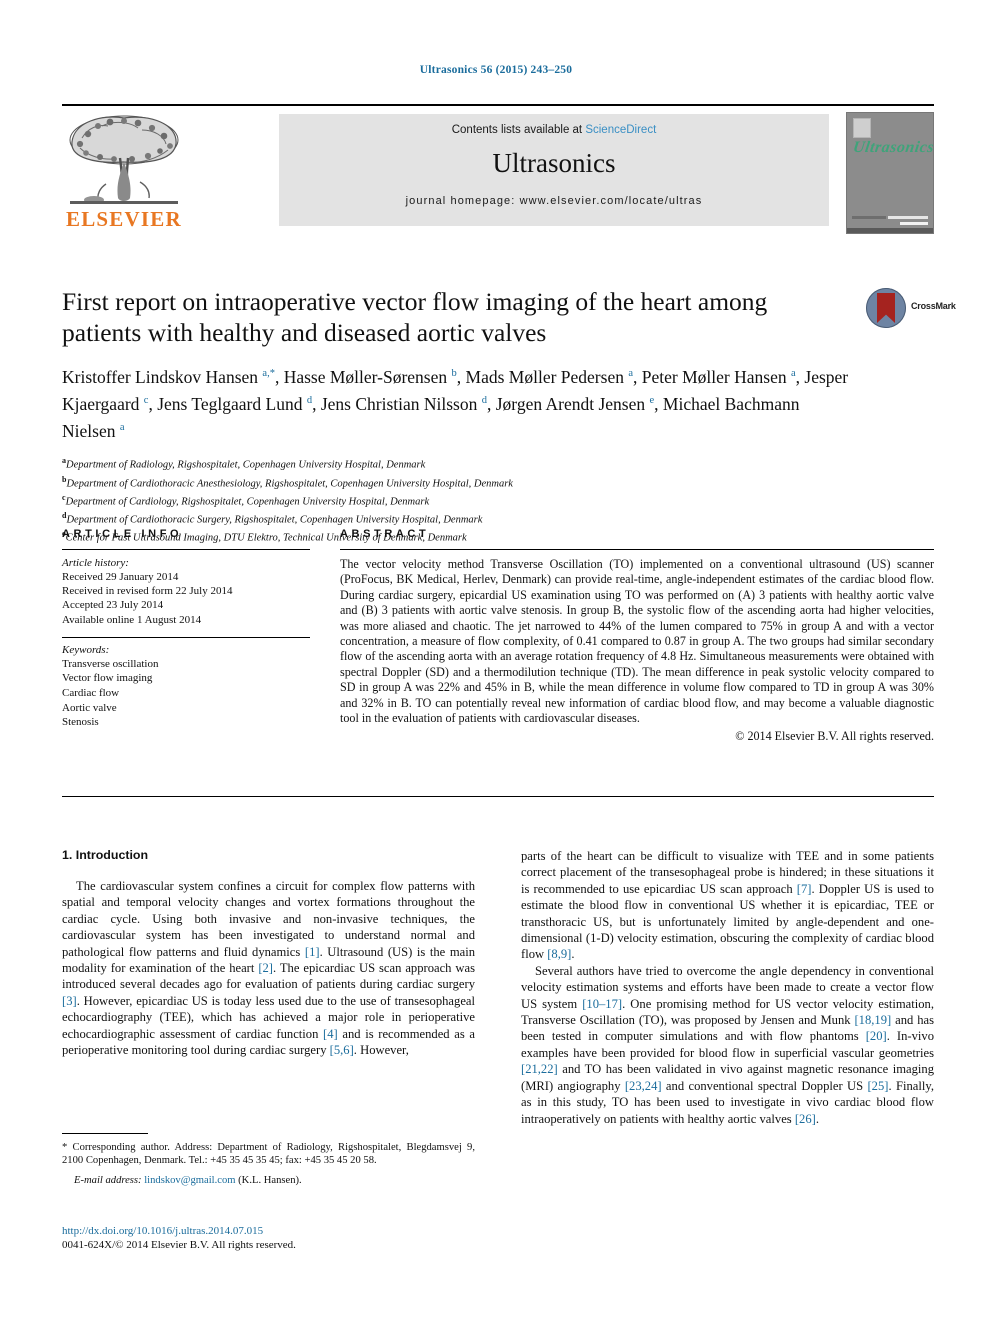 The height and width of the screenshot is (1323, 992). What do you see at coordinates (147, 591) in the screenshot?
I see `history-item: Received in revised form 22 July 2014` at bounding box center [147, 591].